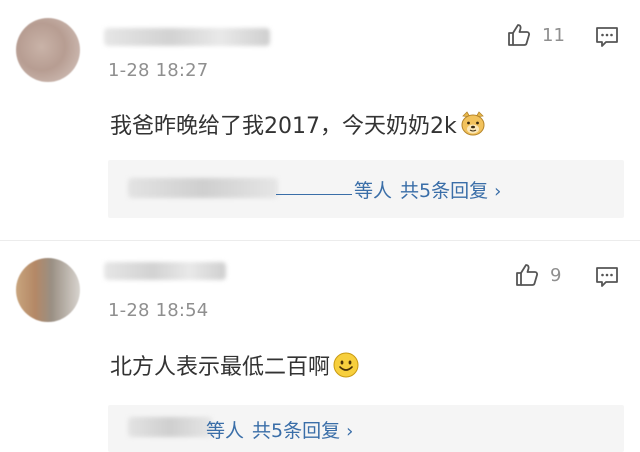 Image resolution: width=640 pixels, height=452 pixels. I want to click on reply-username-underline, so click(314, 194).